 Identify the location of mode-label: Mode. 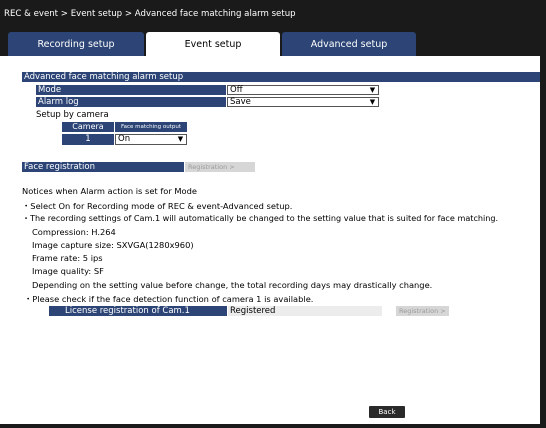
(131, 90).